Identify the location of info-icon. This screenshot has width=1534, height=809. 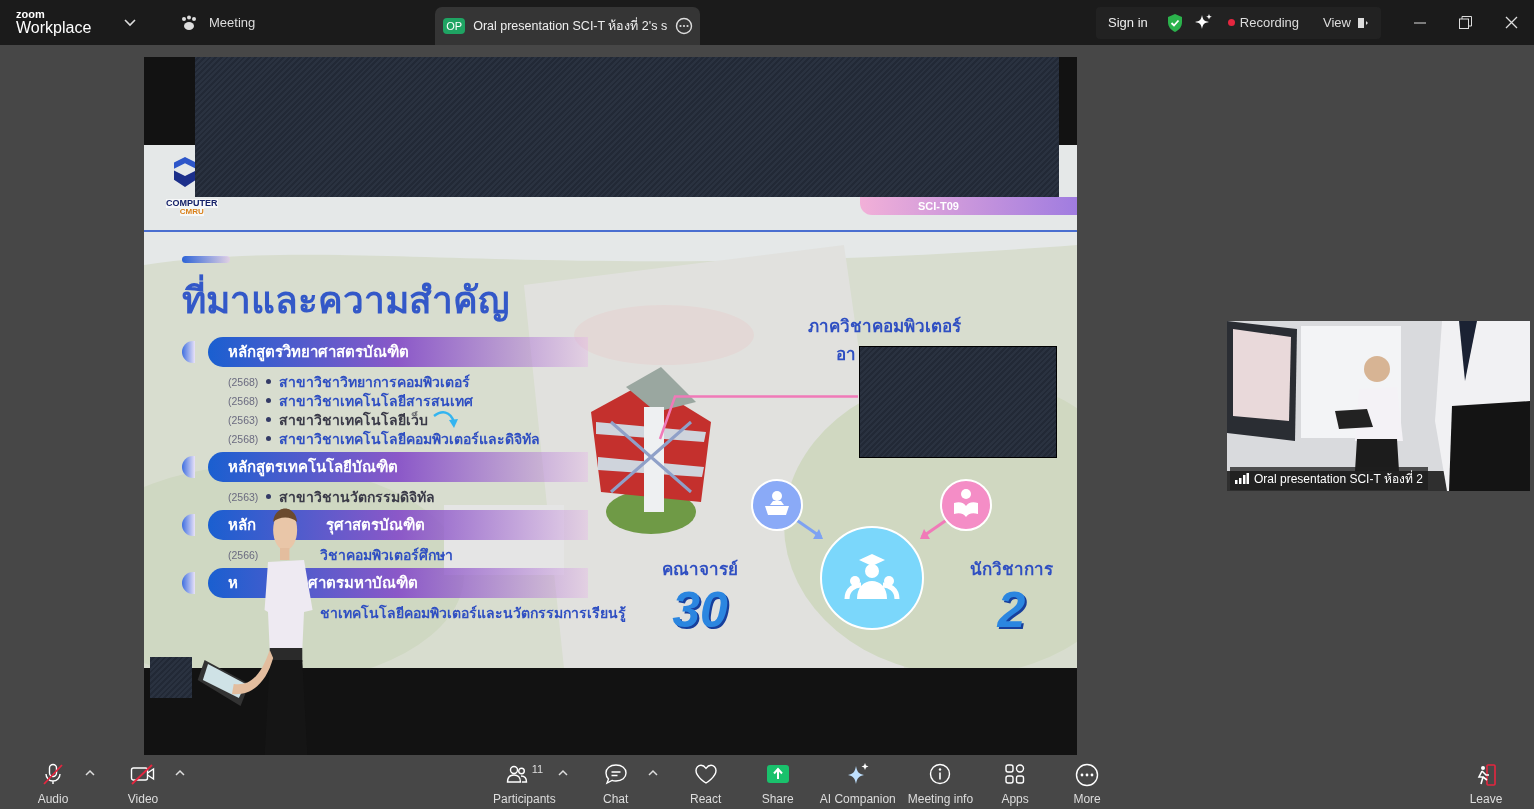
(940, 773).